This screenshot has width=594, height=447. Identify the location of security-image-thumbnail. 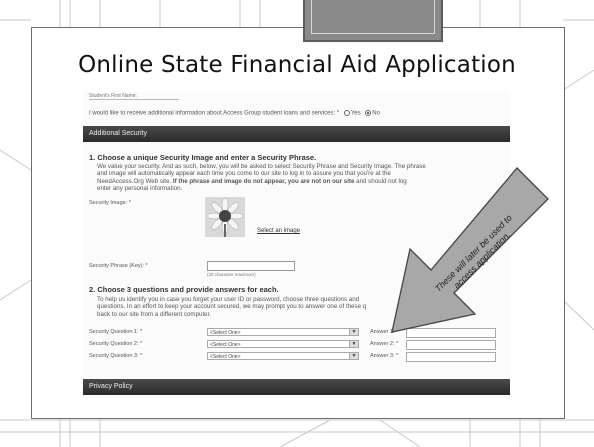
(225, 217).